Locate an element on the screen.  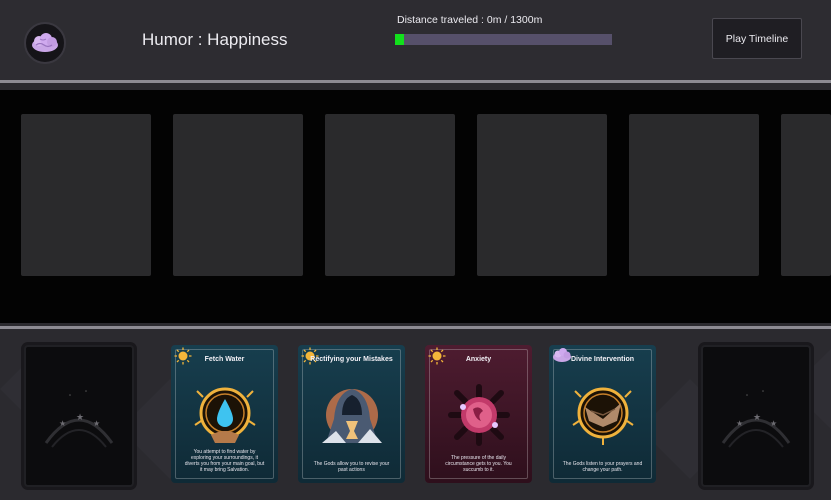
card-title: Anxiety is located at coordinates (478, 359).